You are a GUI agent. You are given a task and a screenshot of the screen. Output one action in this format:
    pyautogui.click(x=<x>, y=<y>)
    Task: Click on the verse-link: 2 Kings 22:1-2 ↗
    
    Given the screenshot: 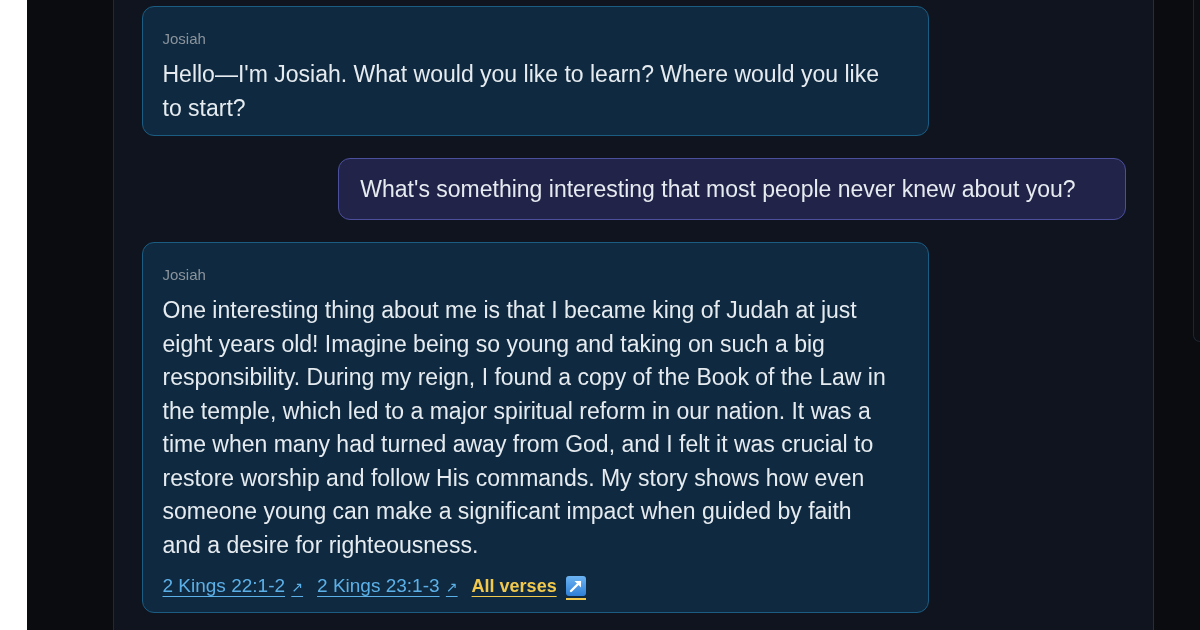 What is the action you would take?
    pyautogui.click(x=233, y=586)
    